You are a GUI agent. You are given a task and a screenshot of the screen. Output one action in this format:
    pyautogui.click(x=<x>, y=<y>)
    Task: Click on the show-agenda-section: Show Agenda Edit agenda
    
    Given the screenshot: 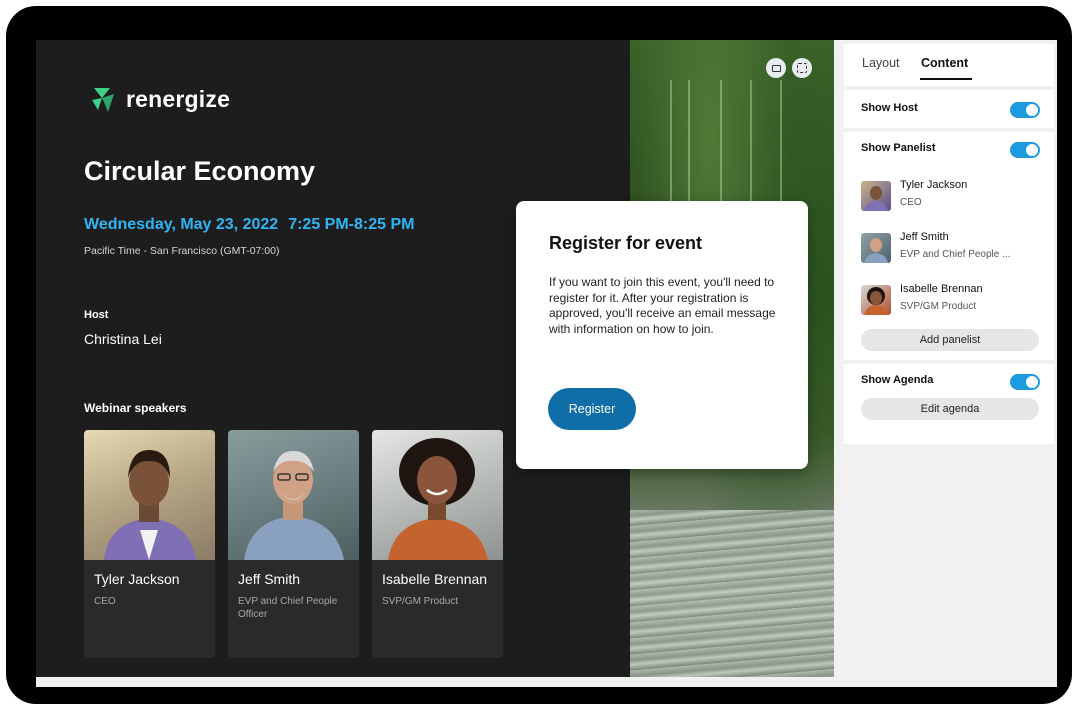 What is the action you would take?
    pyautogui.click(x=949, y=404)
    